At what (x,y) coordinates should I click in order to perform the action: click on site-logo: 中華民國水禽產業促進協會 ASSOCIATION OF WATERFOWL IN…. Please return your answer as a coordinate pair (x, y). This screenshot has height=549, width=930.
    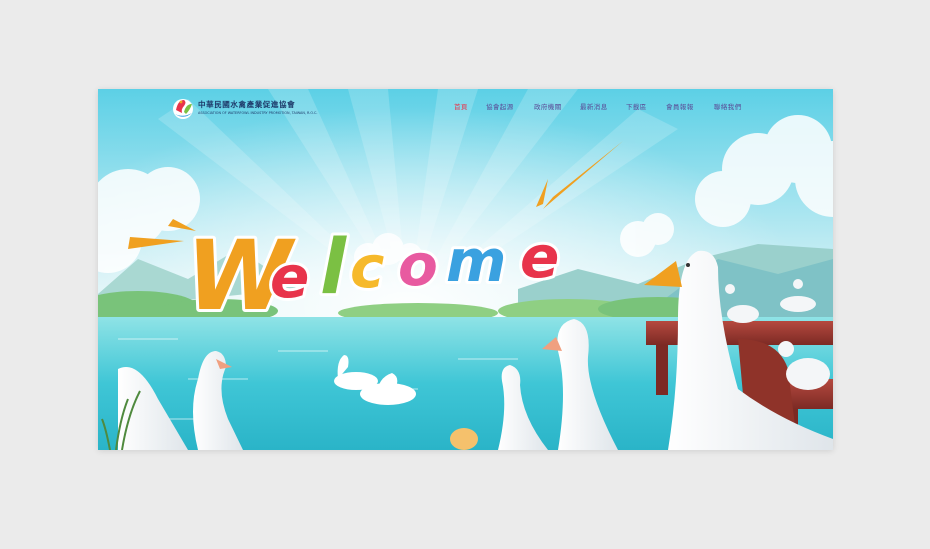
    Looking at the image, I should click on (244, 109).